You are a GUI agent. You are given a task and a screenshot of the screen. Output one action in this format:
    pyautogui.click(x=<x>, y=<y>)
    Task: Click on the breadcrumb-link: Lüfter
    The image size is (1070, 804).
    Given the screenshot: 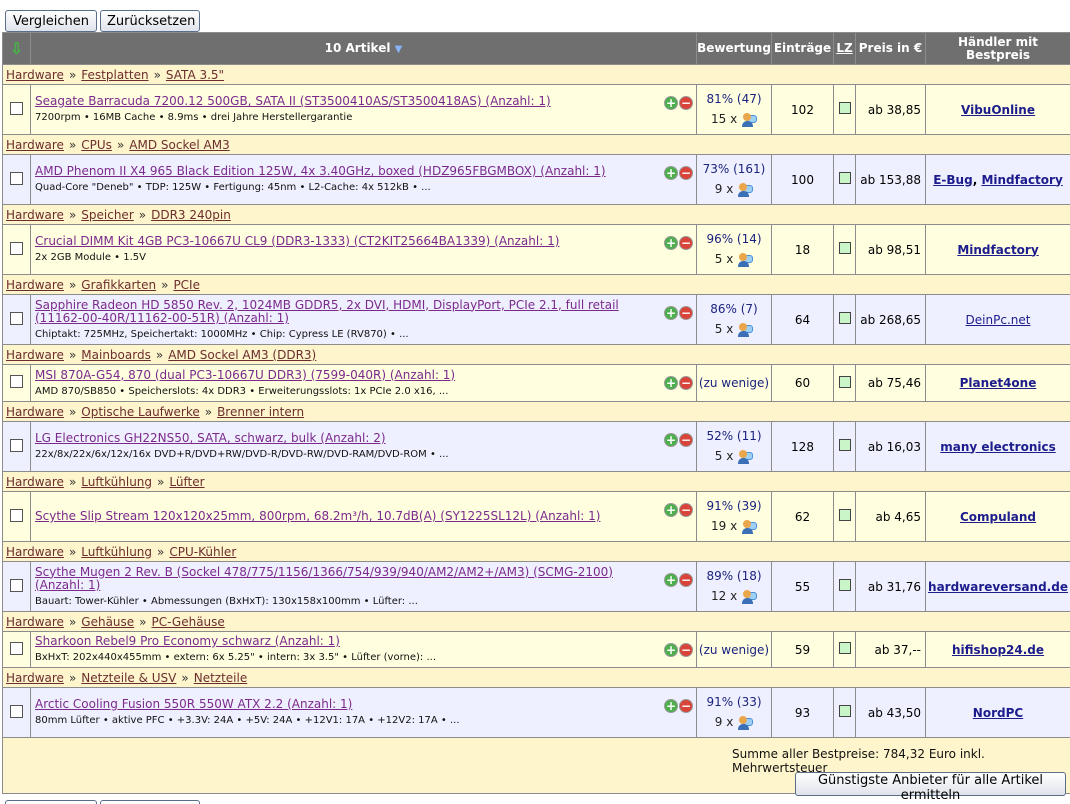 What is the action you would take?
    pyautogui.click(x=186, y=482)
    